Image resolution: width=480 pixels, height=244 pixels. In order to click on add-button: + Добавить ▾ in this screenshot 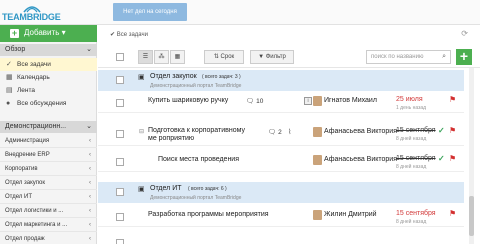, I will do `click(48, 33)`.